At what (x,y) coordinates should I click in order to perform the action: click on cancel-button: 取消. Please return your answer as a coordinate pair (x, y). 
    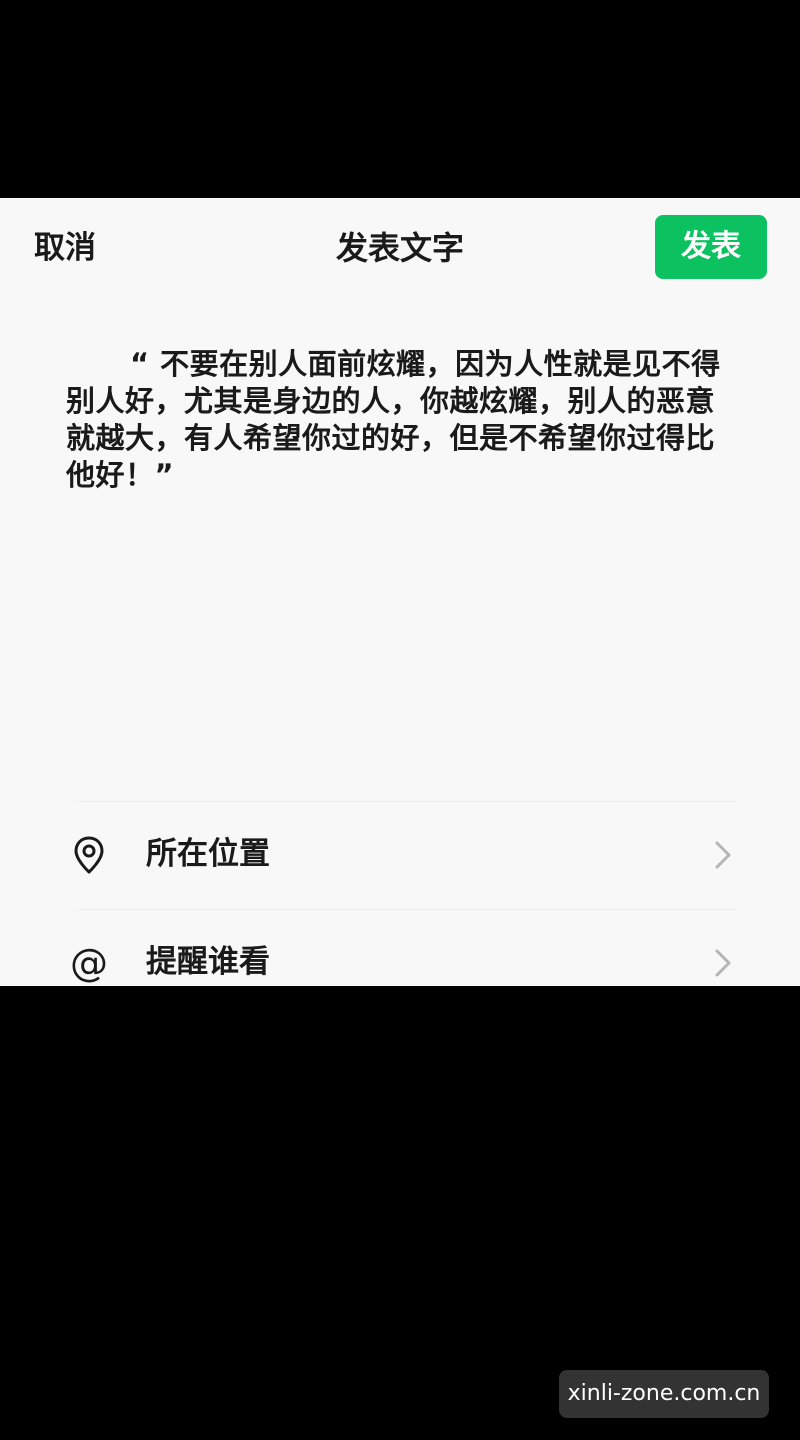
    Looking at the image, I should click on (65, 248).